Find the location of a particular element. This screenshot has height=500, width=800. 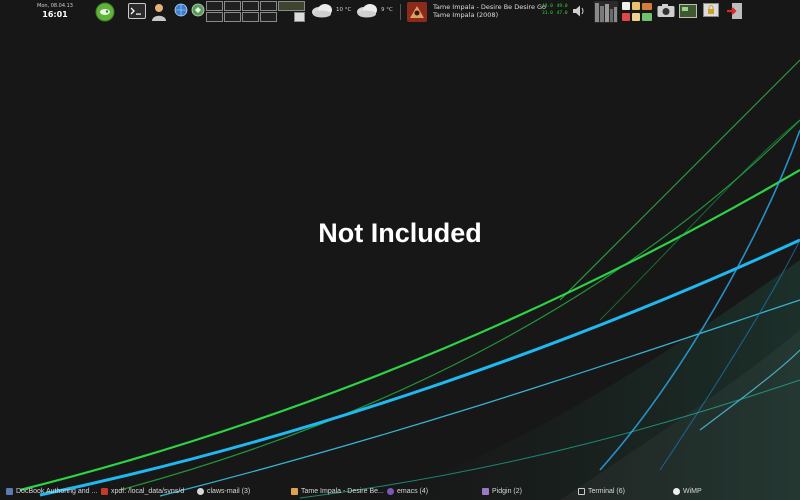

lock-icon is located at coordinates (711, 11).